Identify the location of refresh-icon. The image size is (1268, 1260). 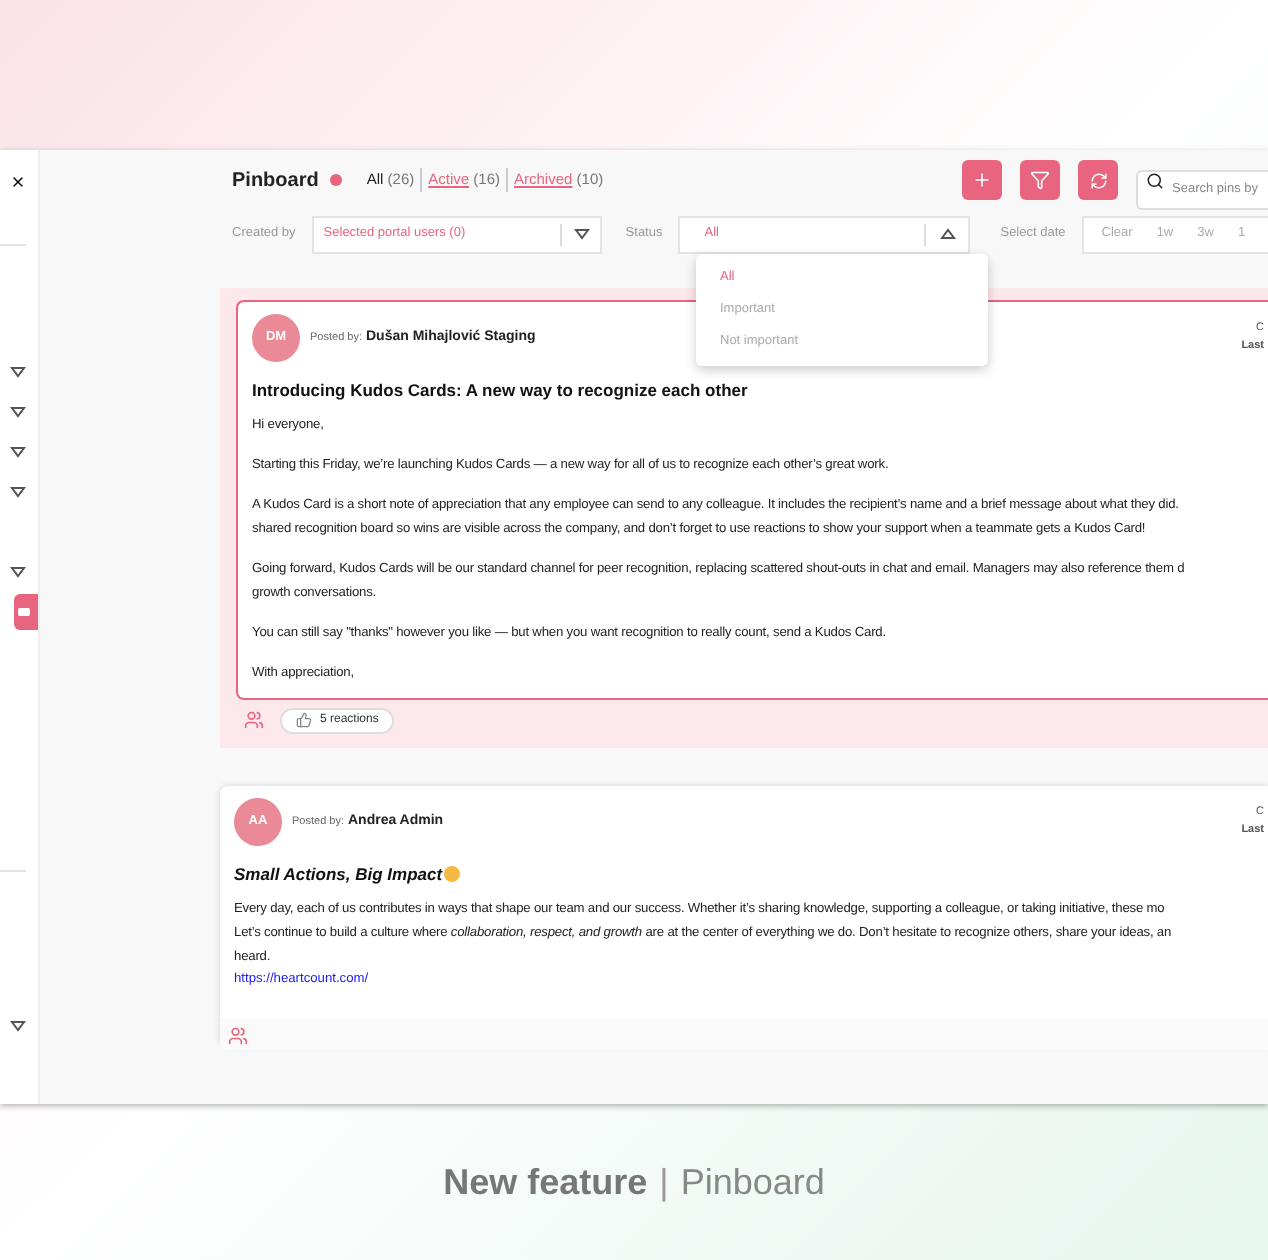
(1098, 180).